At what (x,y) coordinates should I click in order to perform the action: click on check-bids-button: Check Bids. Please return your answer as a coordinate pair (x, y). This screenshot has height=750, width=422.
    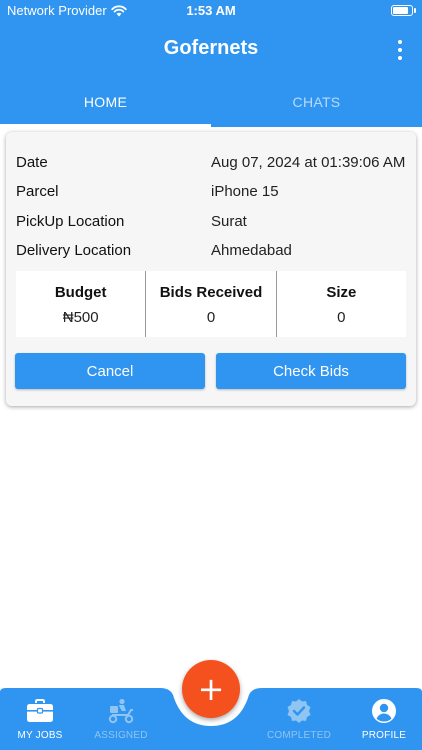
    Looking at the image, I should click on (311, 371).